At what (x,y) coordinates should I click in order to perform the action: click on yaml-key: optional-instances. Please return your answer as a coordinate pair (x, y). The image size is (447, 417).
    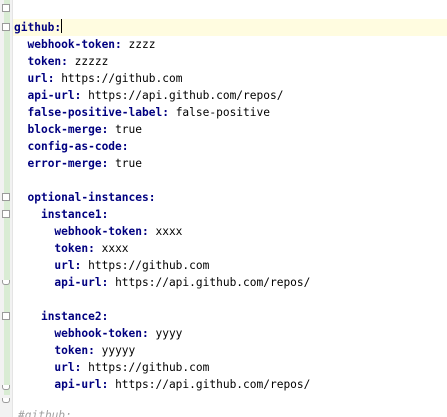
    Looking at the image, I should click on (88, 197).